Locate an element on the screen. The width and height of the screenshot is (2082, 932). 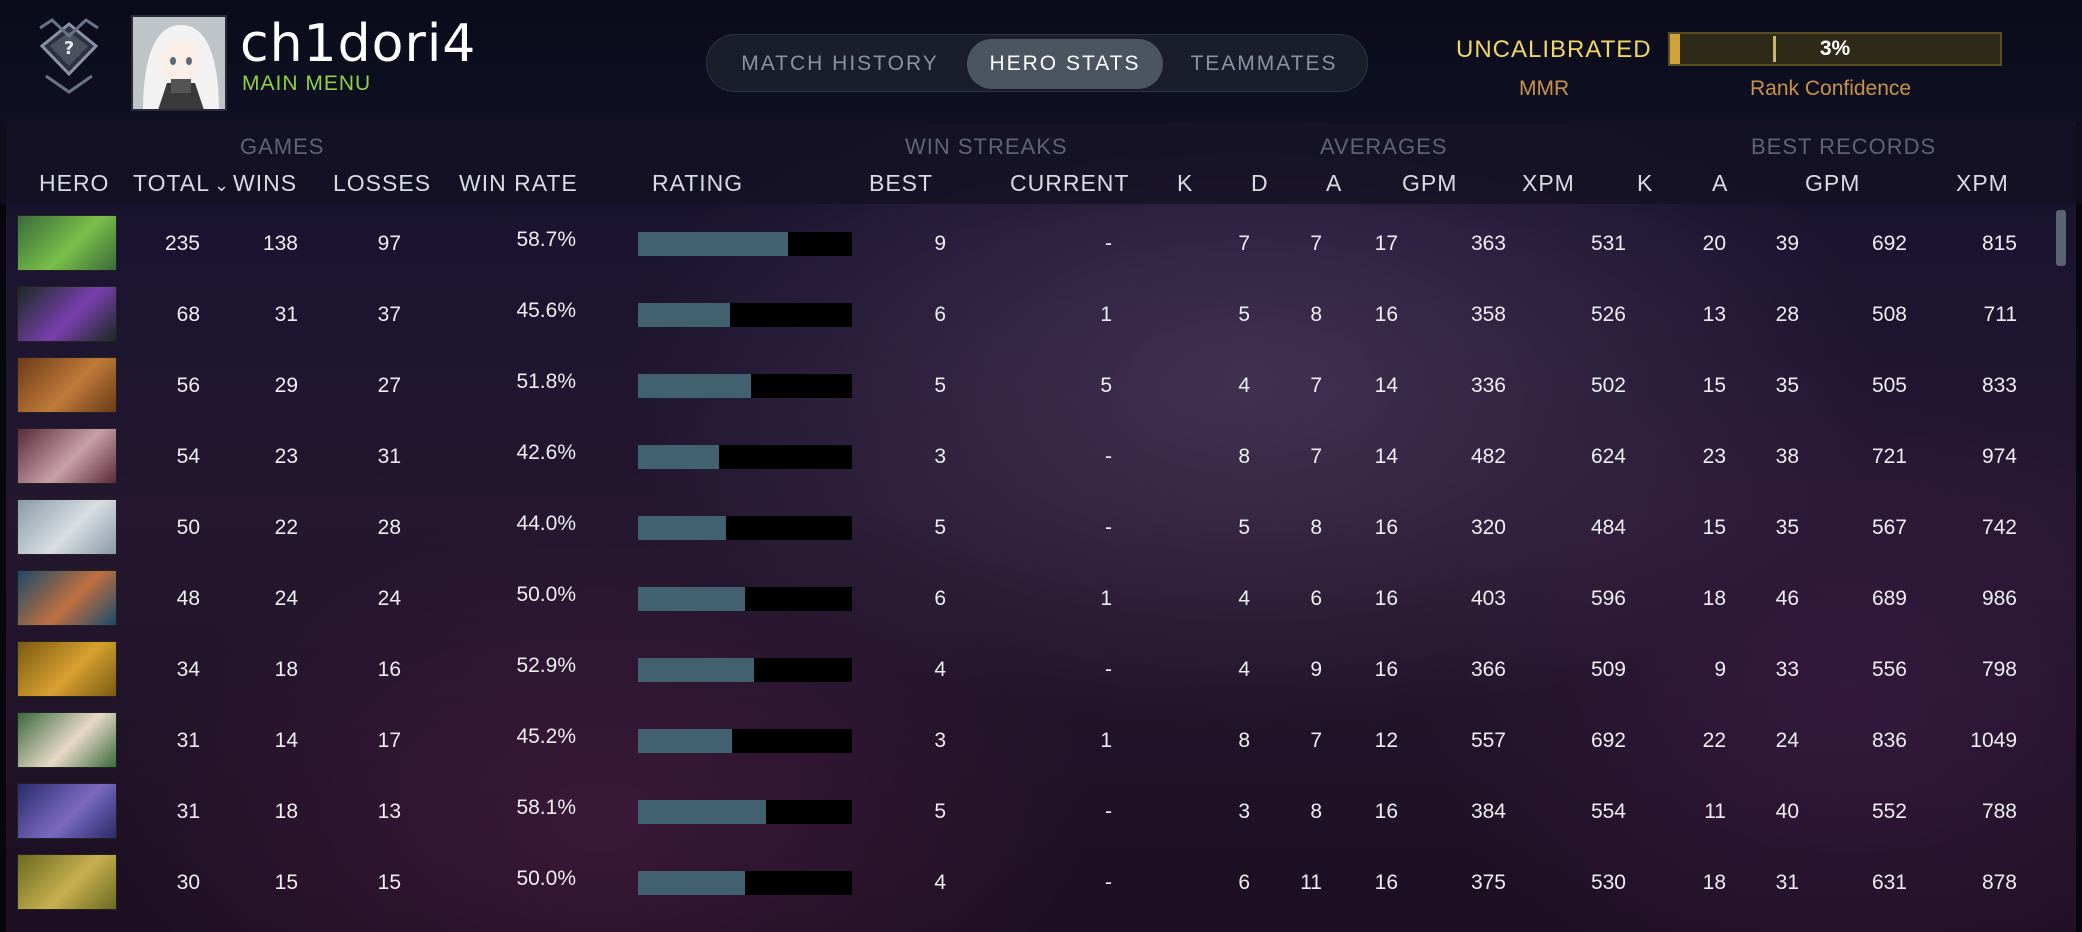
cell-best-xpm: 974 is located at coordinates (1999, 456).